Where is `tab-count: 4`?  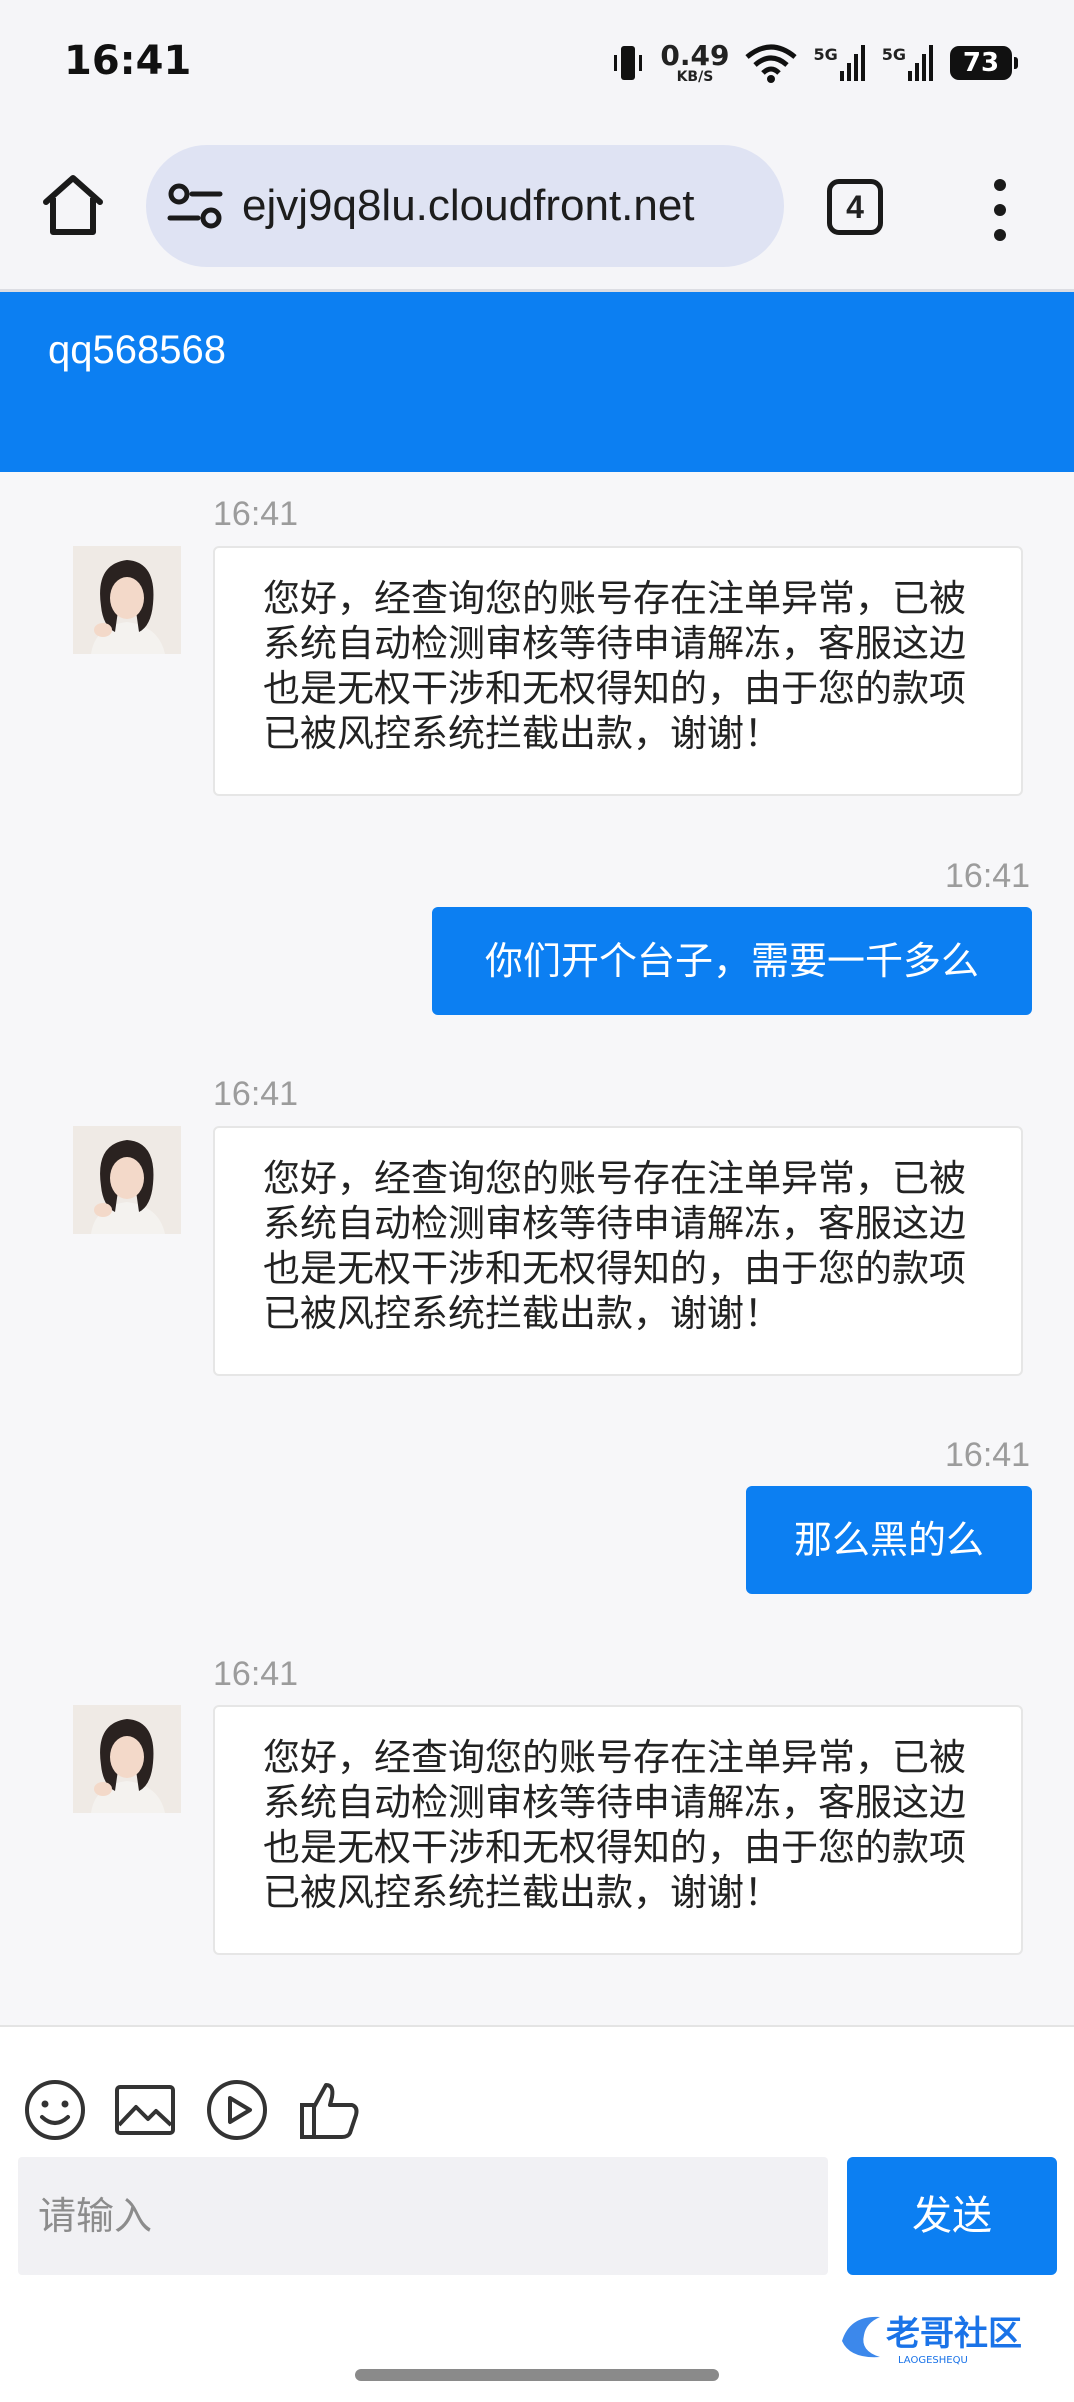
tab-count: 4 is located at coordinates (855, 206).